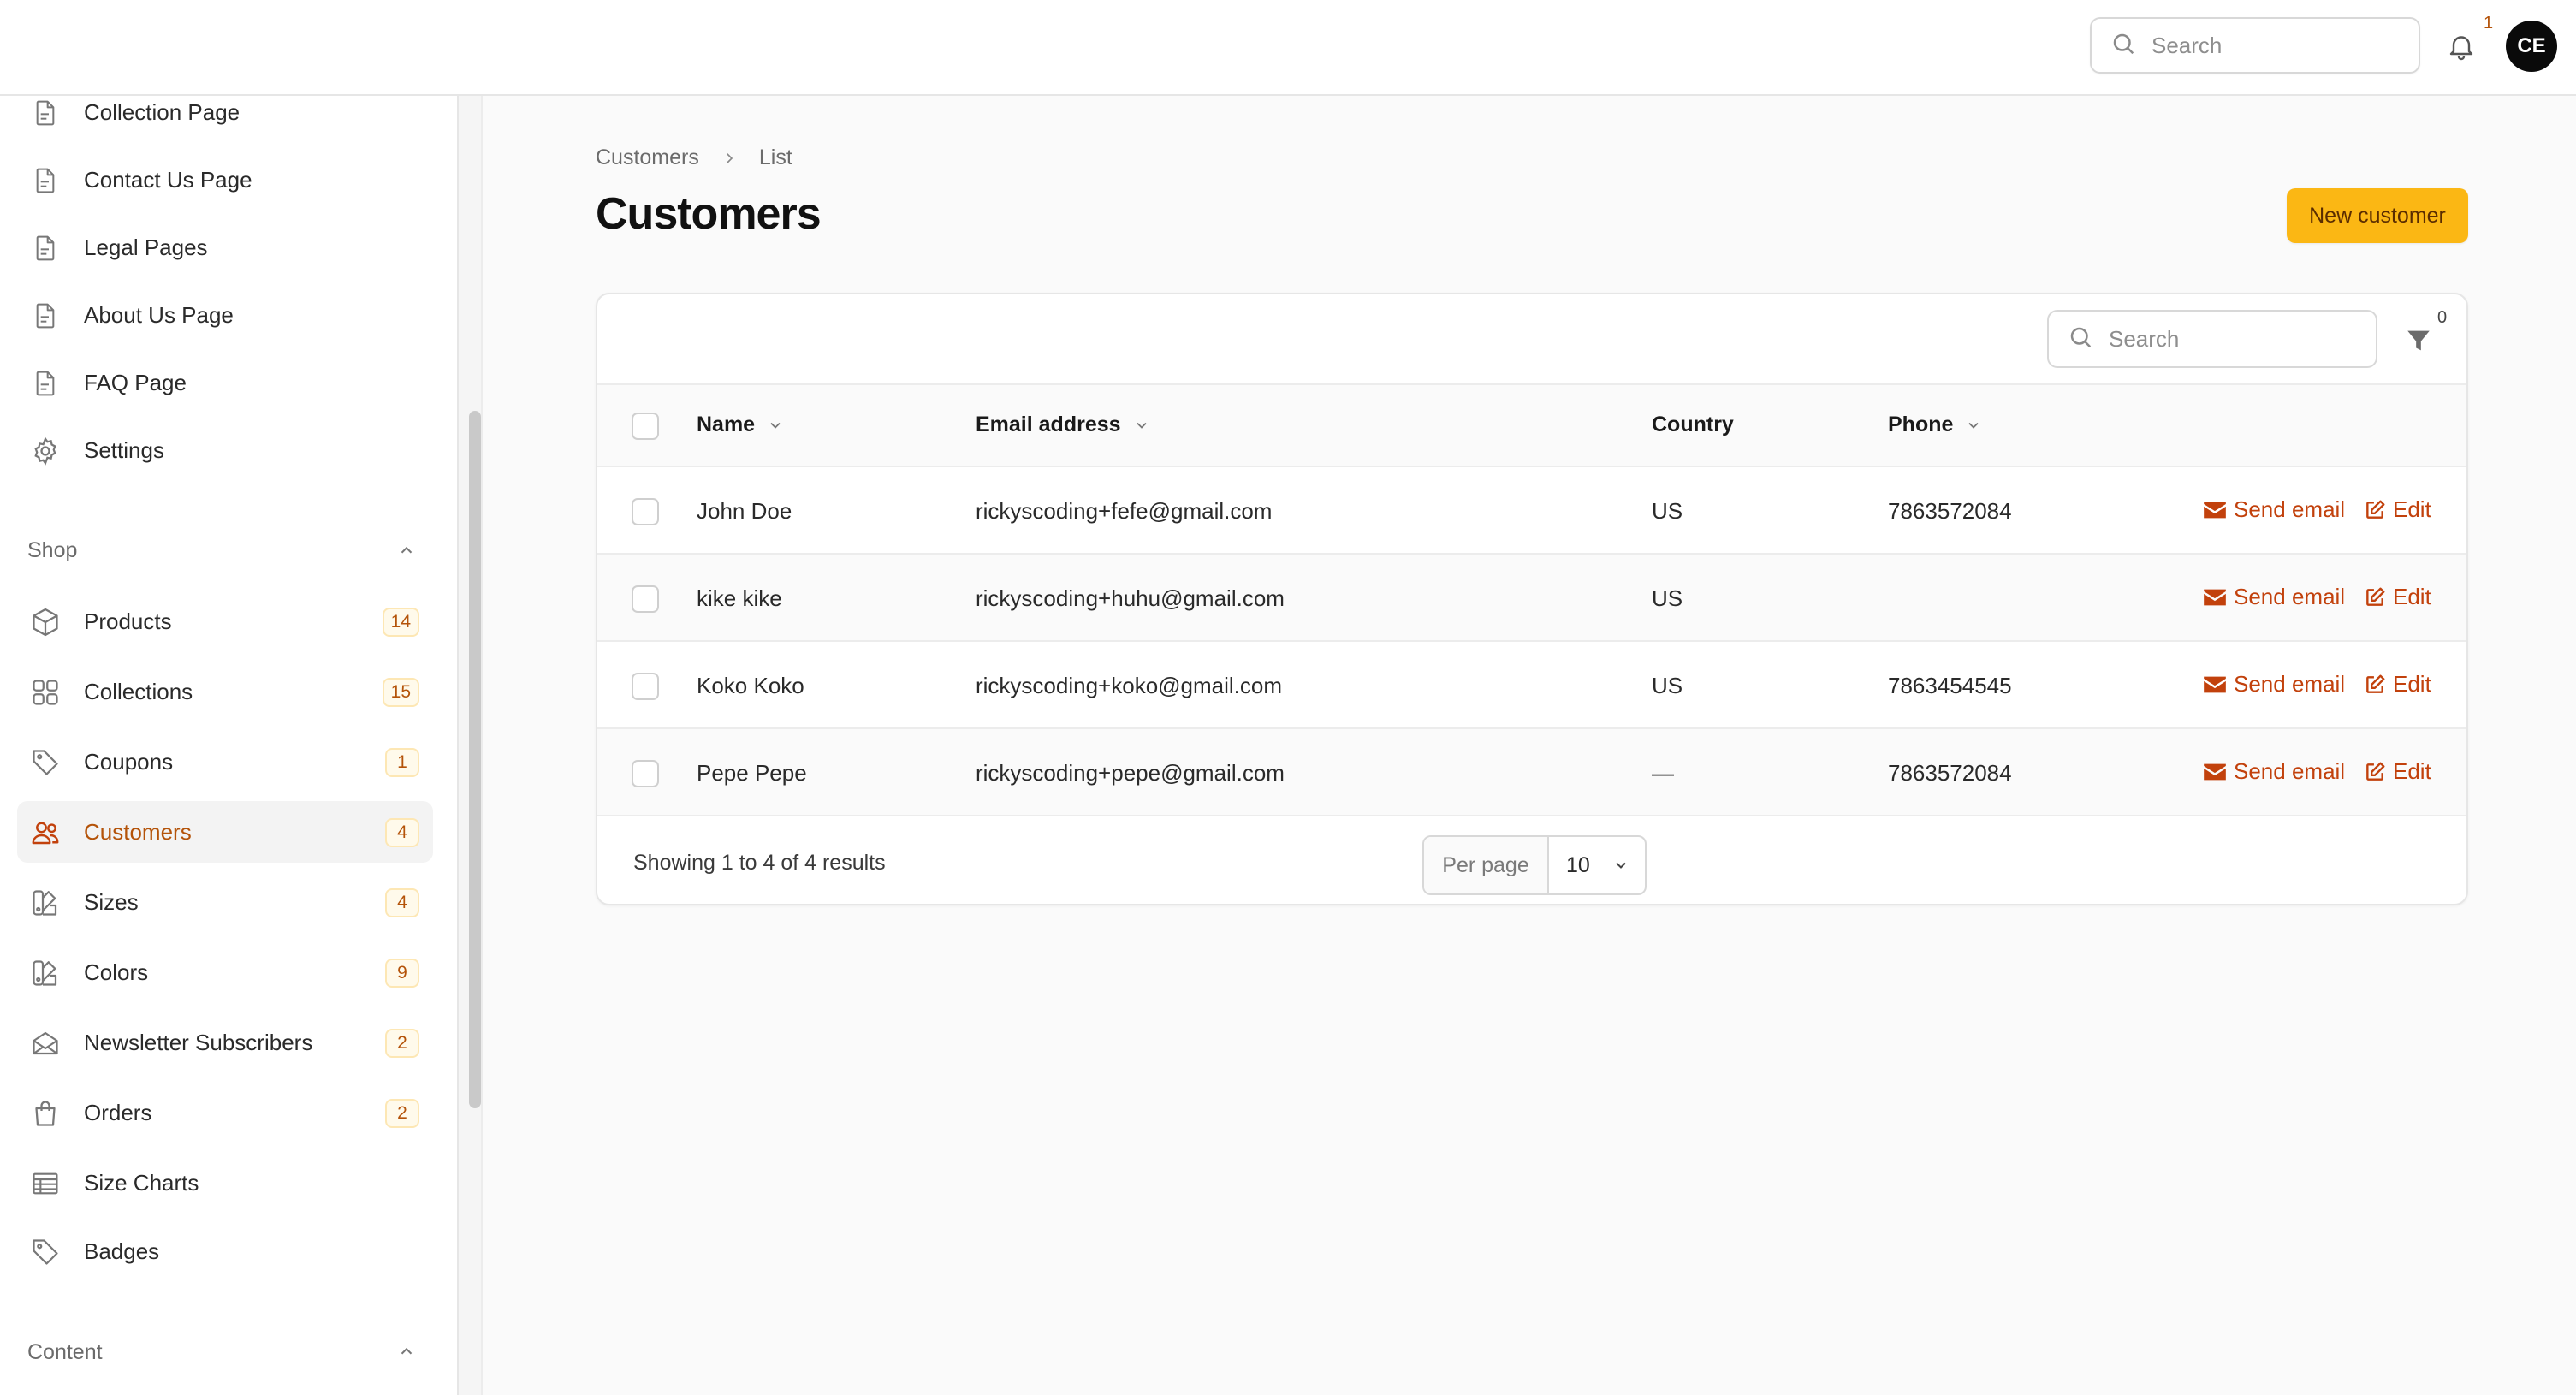 The image size is (2576, 1395). What do you see at coordinates (744, 511) in the screenshot?
I see `cell-name: John Doe` at bounding box center [744, 511].